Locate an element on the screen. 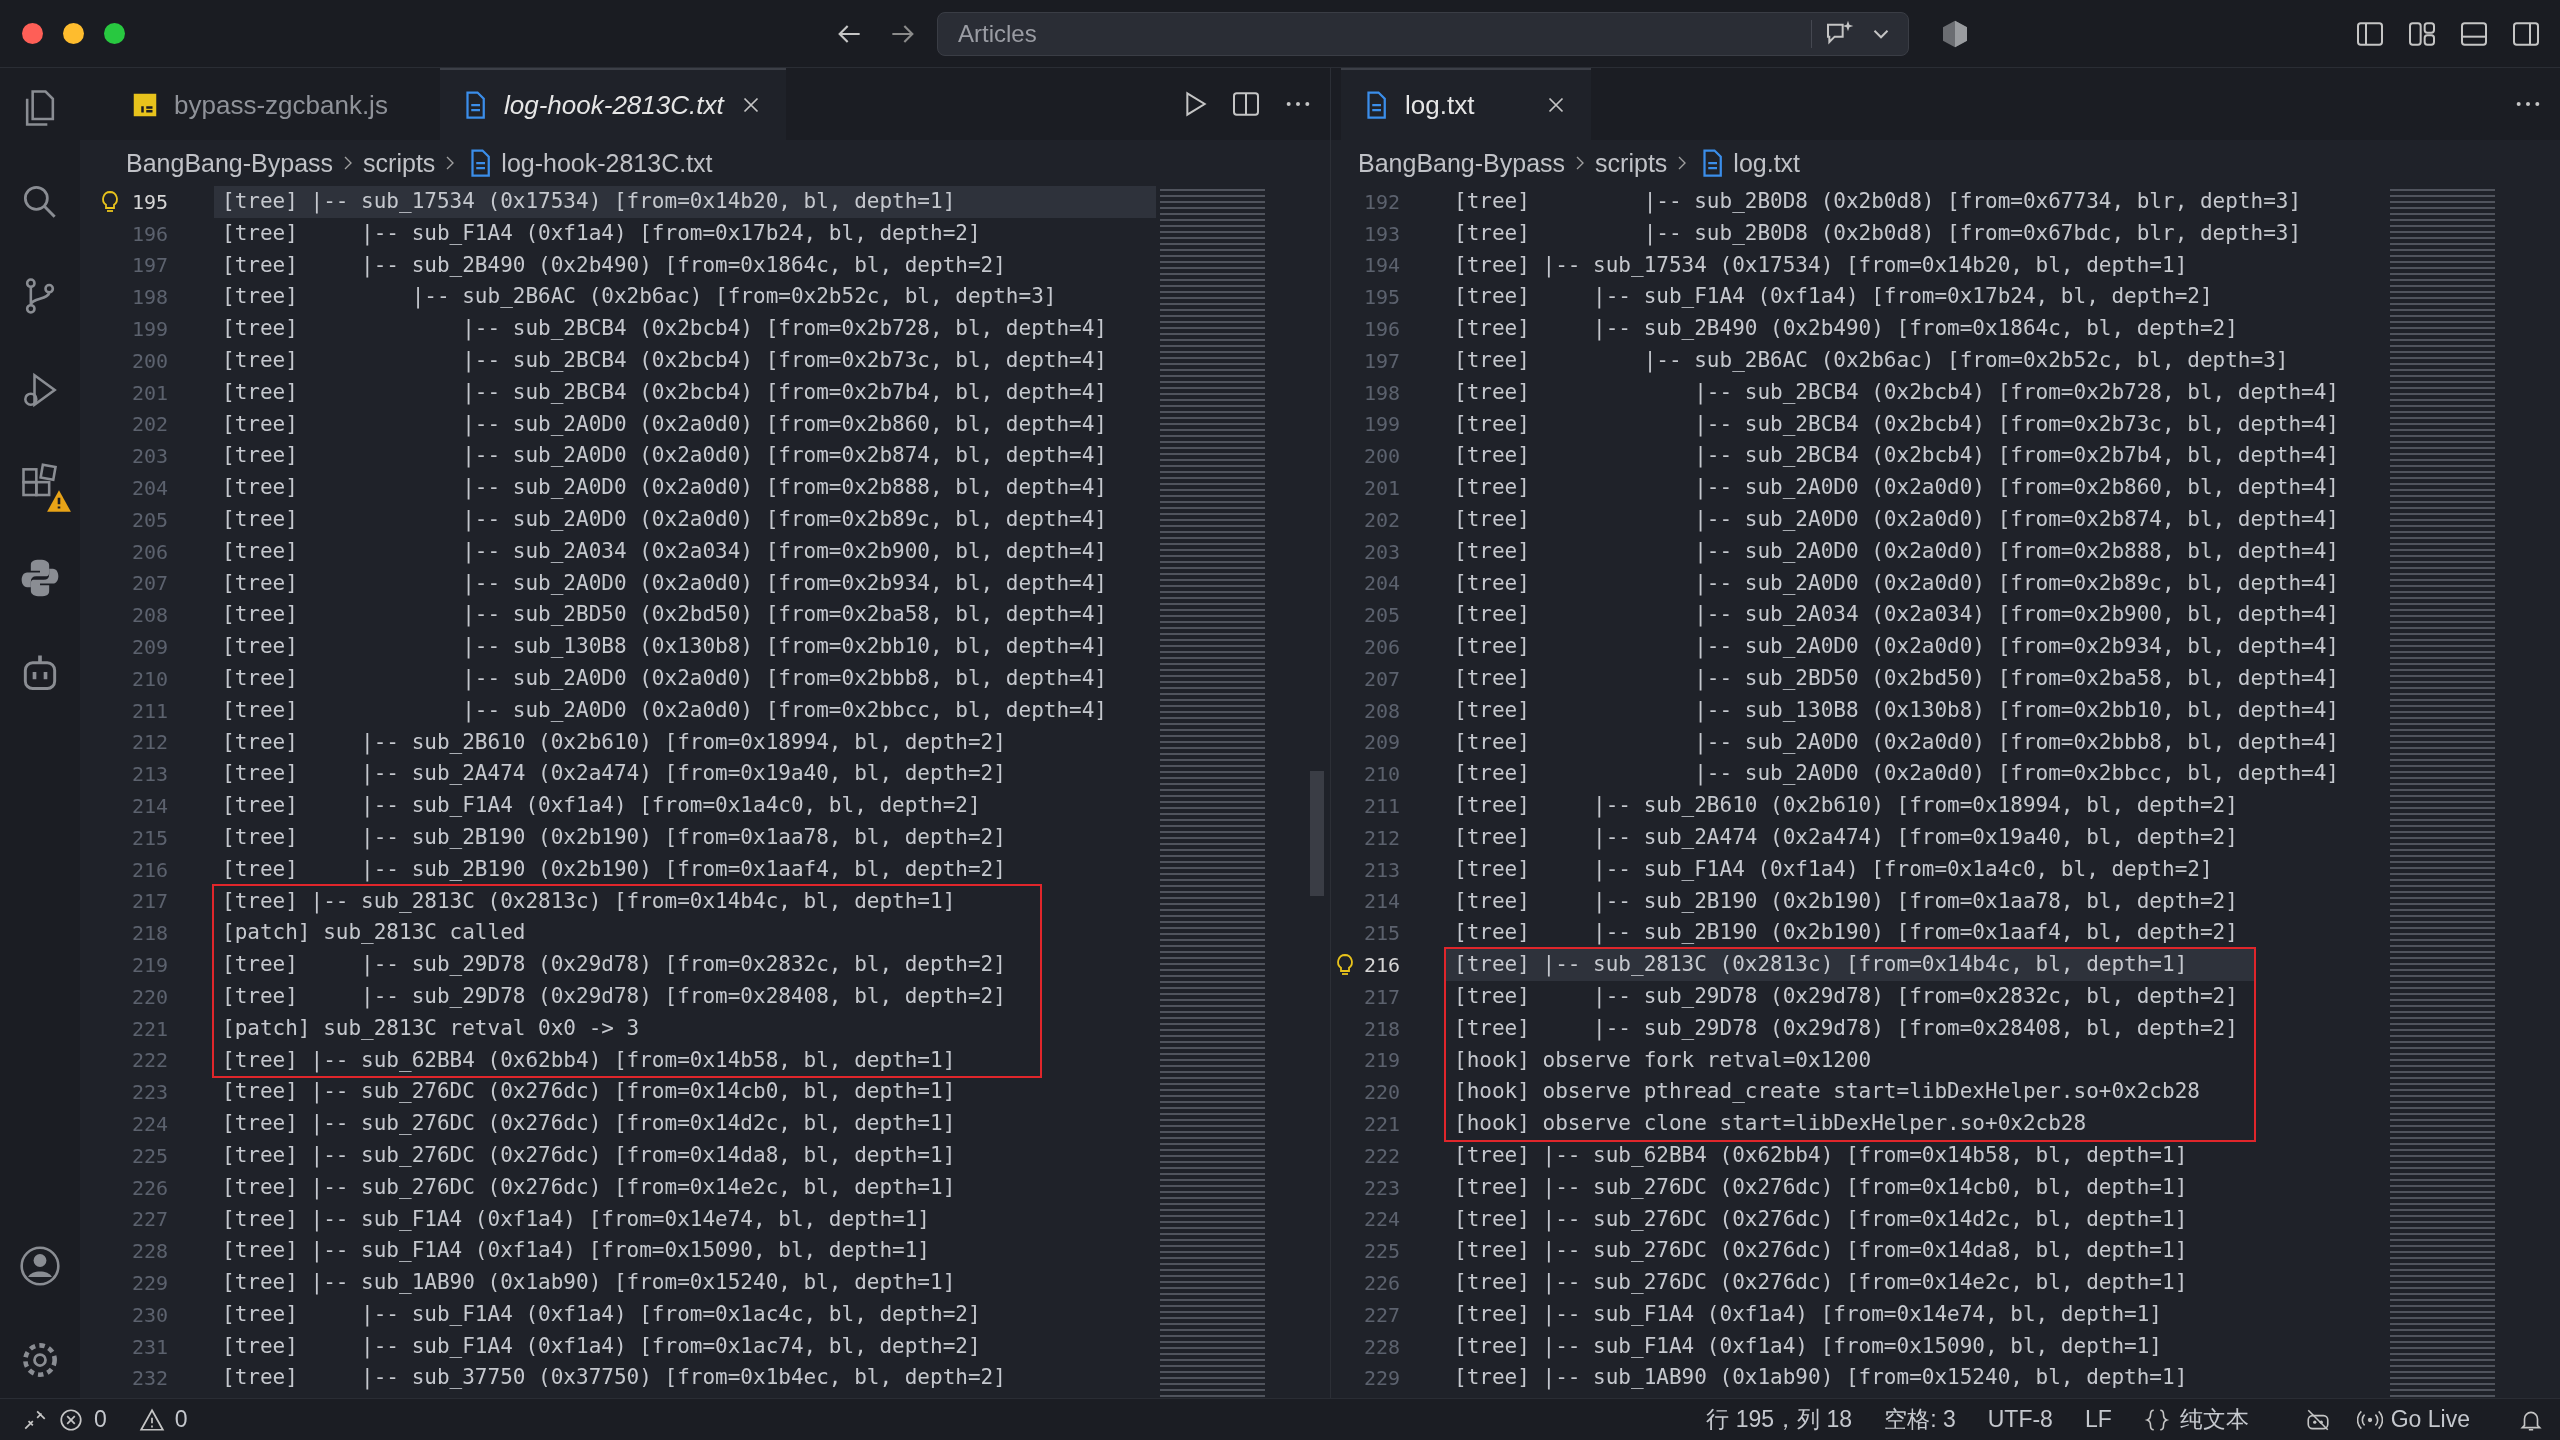 This screenshot has width=2560, height=1440. line-number: 199 is located at coordinates (1381, 424).